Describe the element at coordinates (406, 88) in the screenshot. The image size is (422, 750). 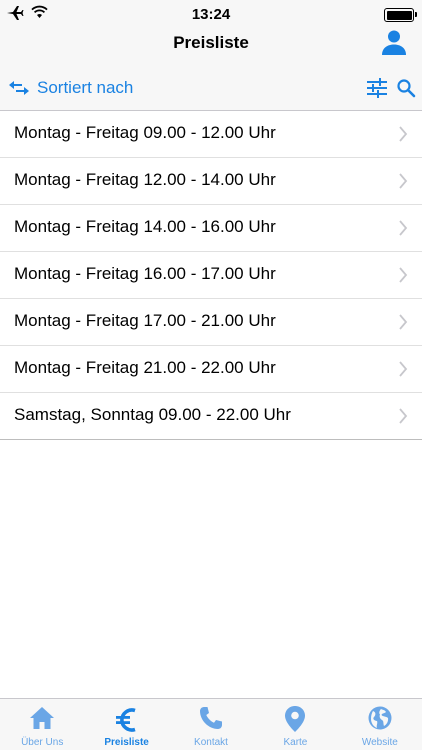
I see `search-icon` at that location.